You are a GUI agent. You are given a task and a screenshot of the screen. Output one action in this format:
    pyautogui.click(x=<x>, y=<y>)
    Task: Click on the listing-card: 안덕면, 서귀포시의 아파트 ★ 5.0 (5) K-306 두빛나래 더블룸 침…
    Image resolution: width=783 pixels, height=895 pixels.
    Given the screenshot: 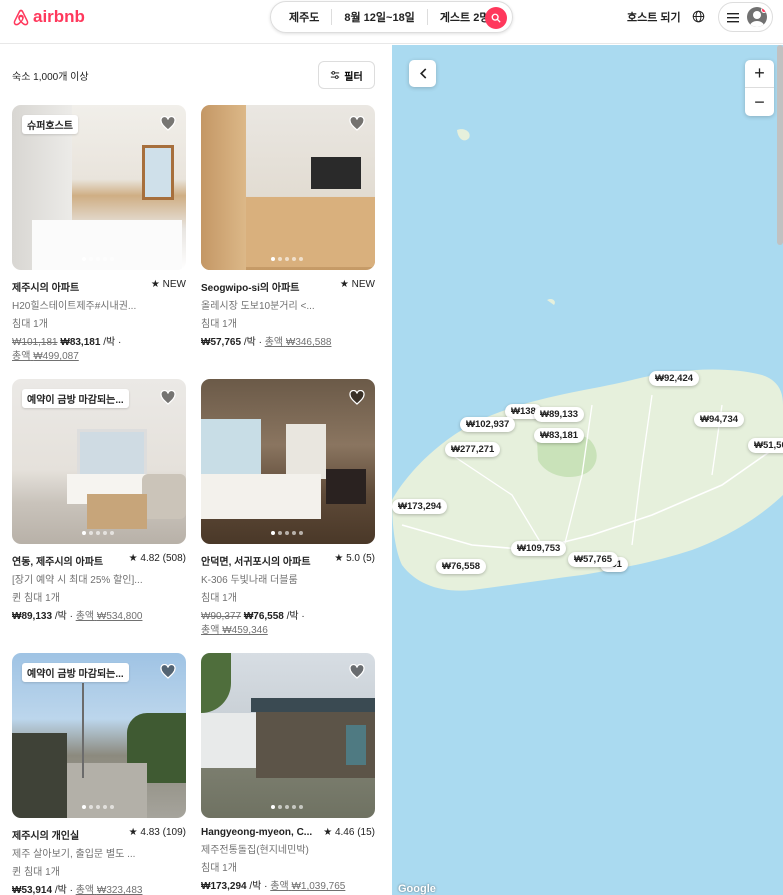 What is the action you would take?
    pyautogui.click(x=288, y=508)
    